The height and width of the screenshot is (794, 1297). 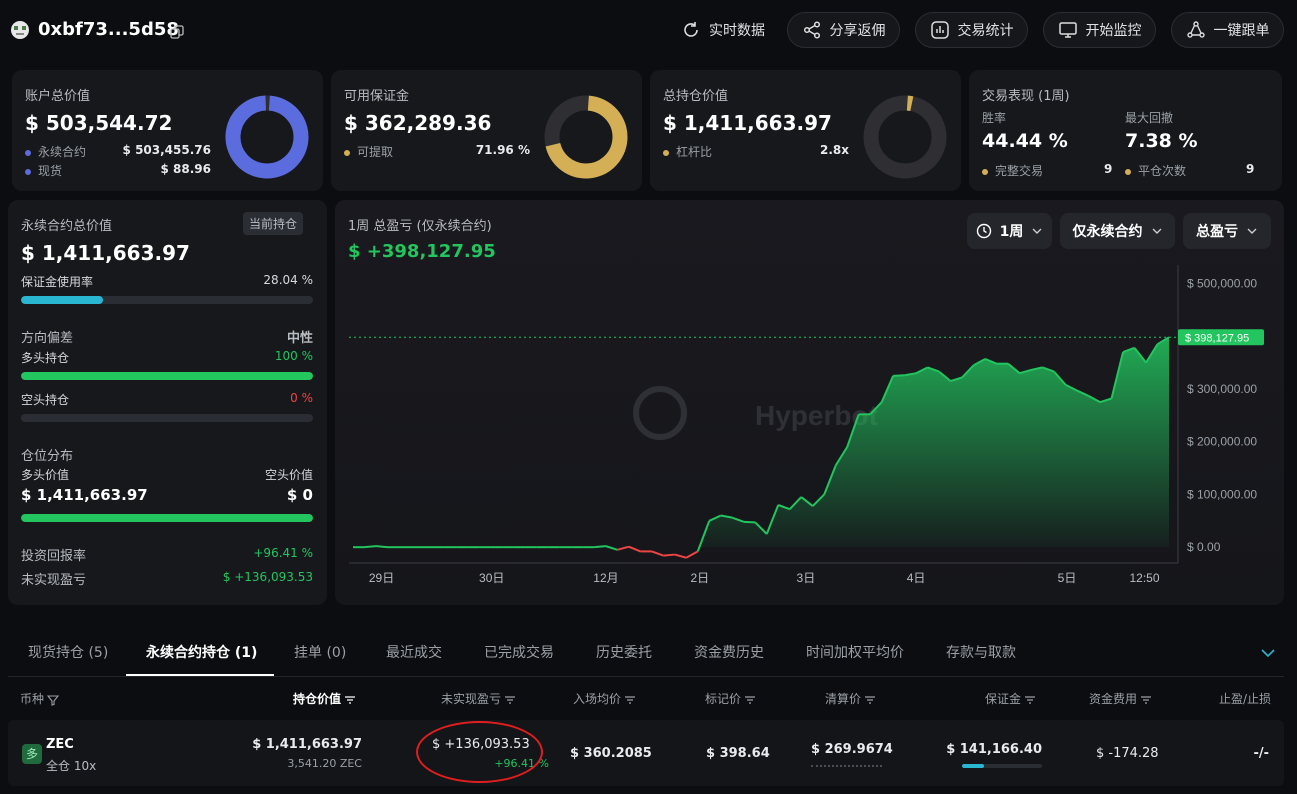 What do you see at coordinates (1019, 171) in the screenshot?
I see `trades-label: 完整交易` at bounding box center [1019, 171].